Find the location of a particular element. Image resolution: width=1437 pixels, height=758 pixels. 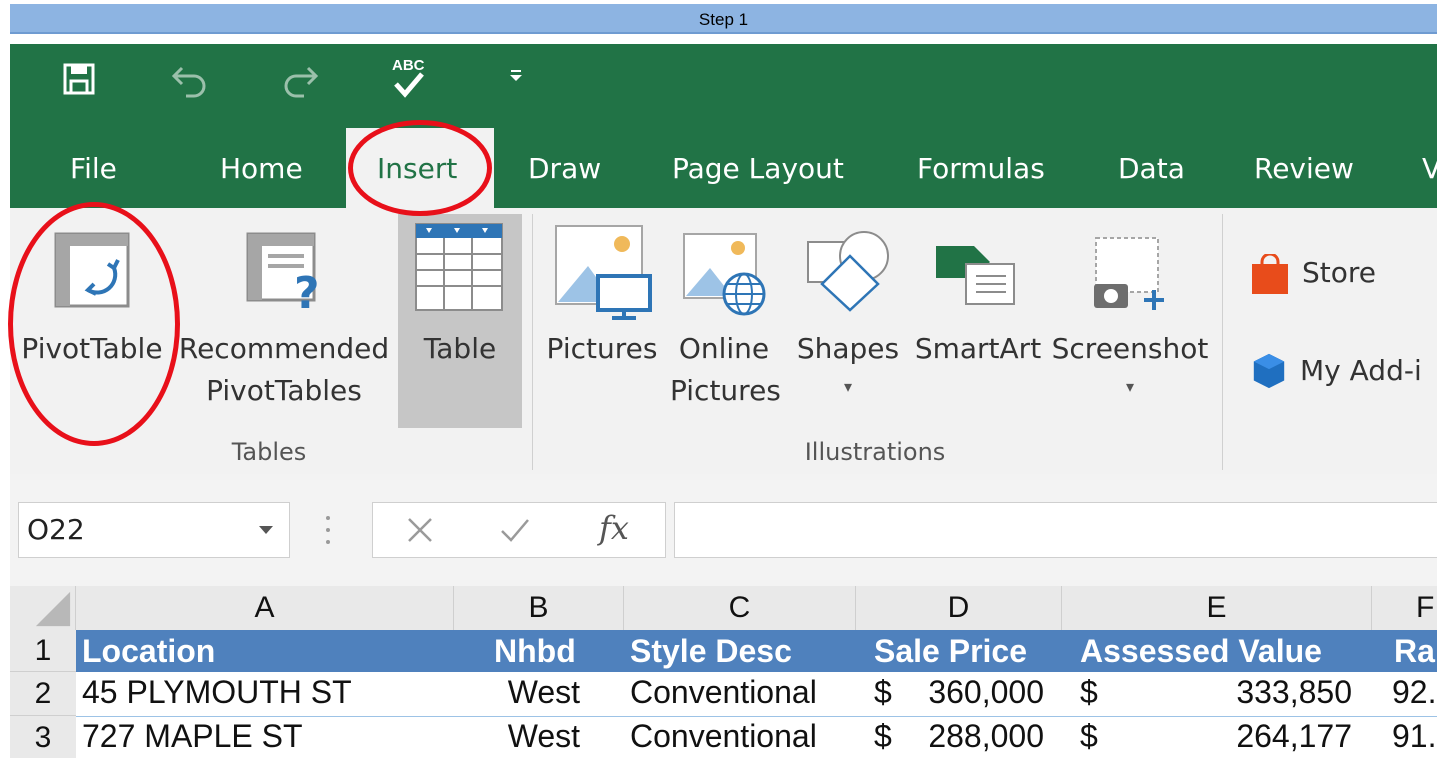

header-cell-location: Location is located at coordinates (265, 651).